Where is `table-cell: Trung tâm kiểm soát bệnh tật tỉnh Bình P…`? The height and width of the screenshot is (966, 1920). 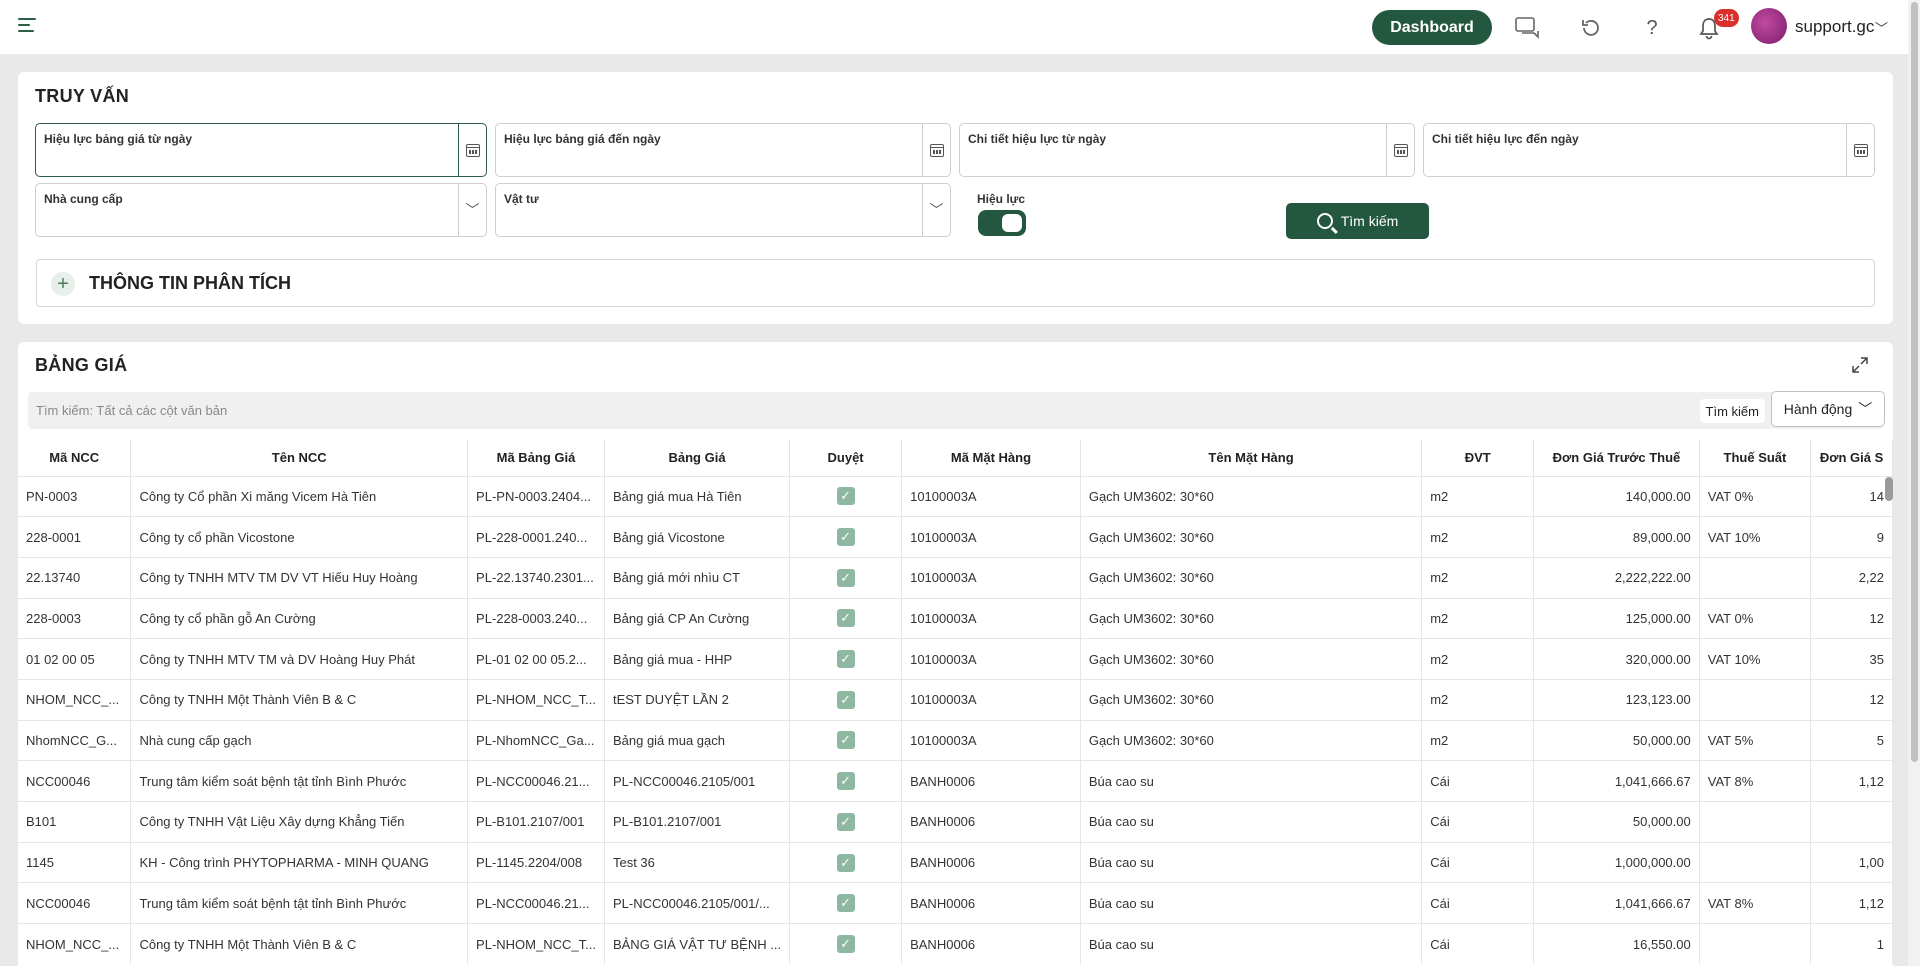
table-cell: Trung tâm kiểm soát bệnh tật tỉnh Bình P… is located at coordinates (299, 903).